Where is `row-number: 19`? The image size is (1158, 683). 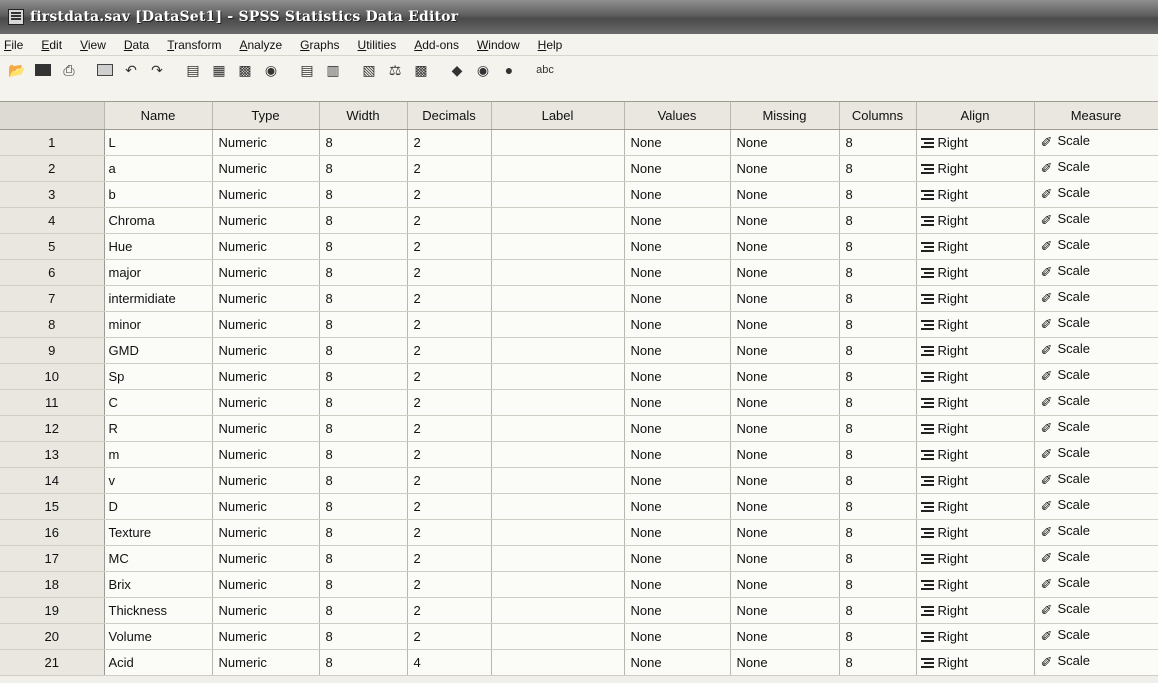 row-number: 19 is located at coordinates (52, 610).